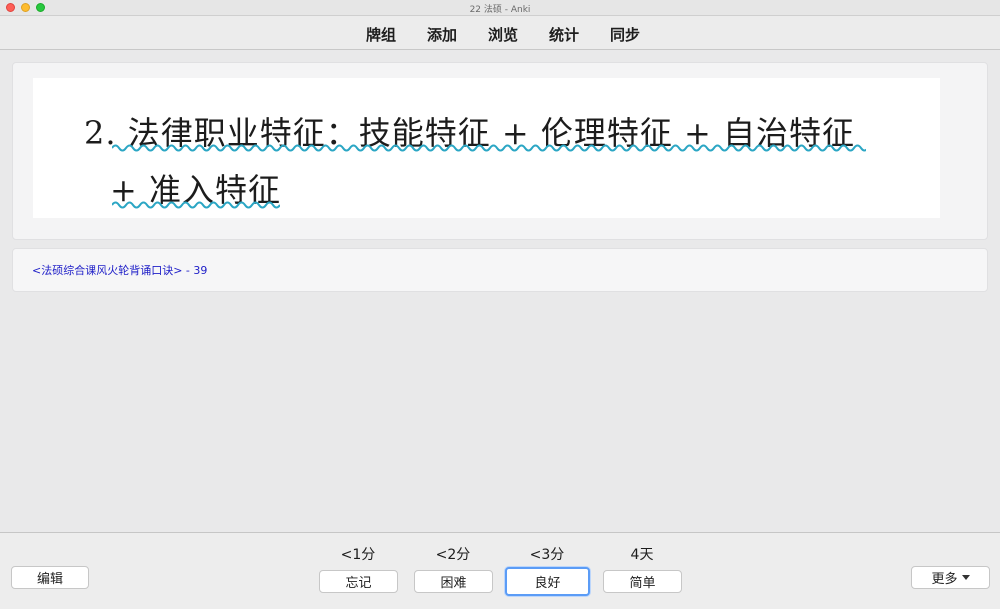  What do you see at coordinates (358, 555) in the screenshot?
I see `interval-again: <1分` at bounding box center [358, 555].